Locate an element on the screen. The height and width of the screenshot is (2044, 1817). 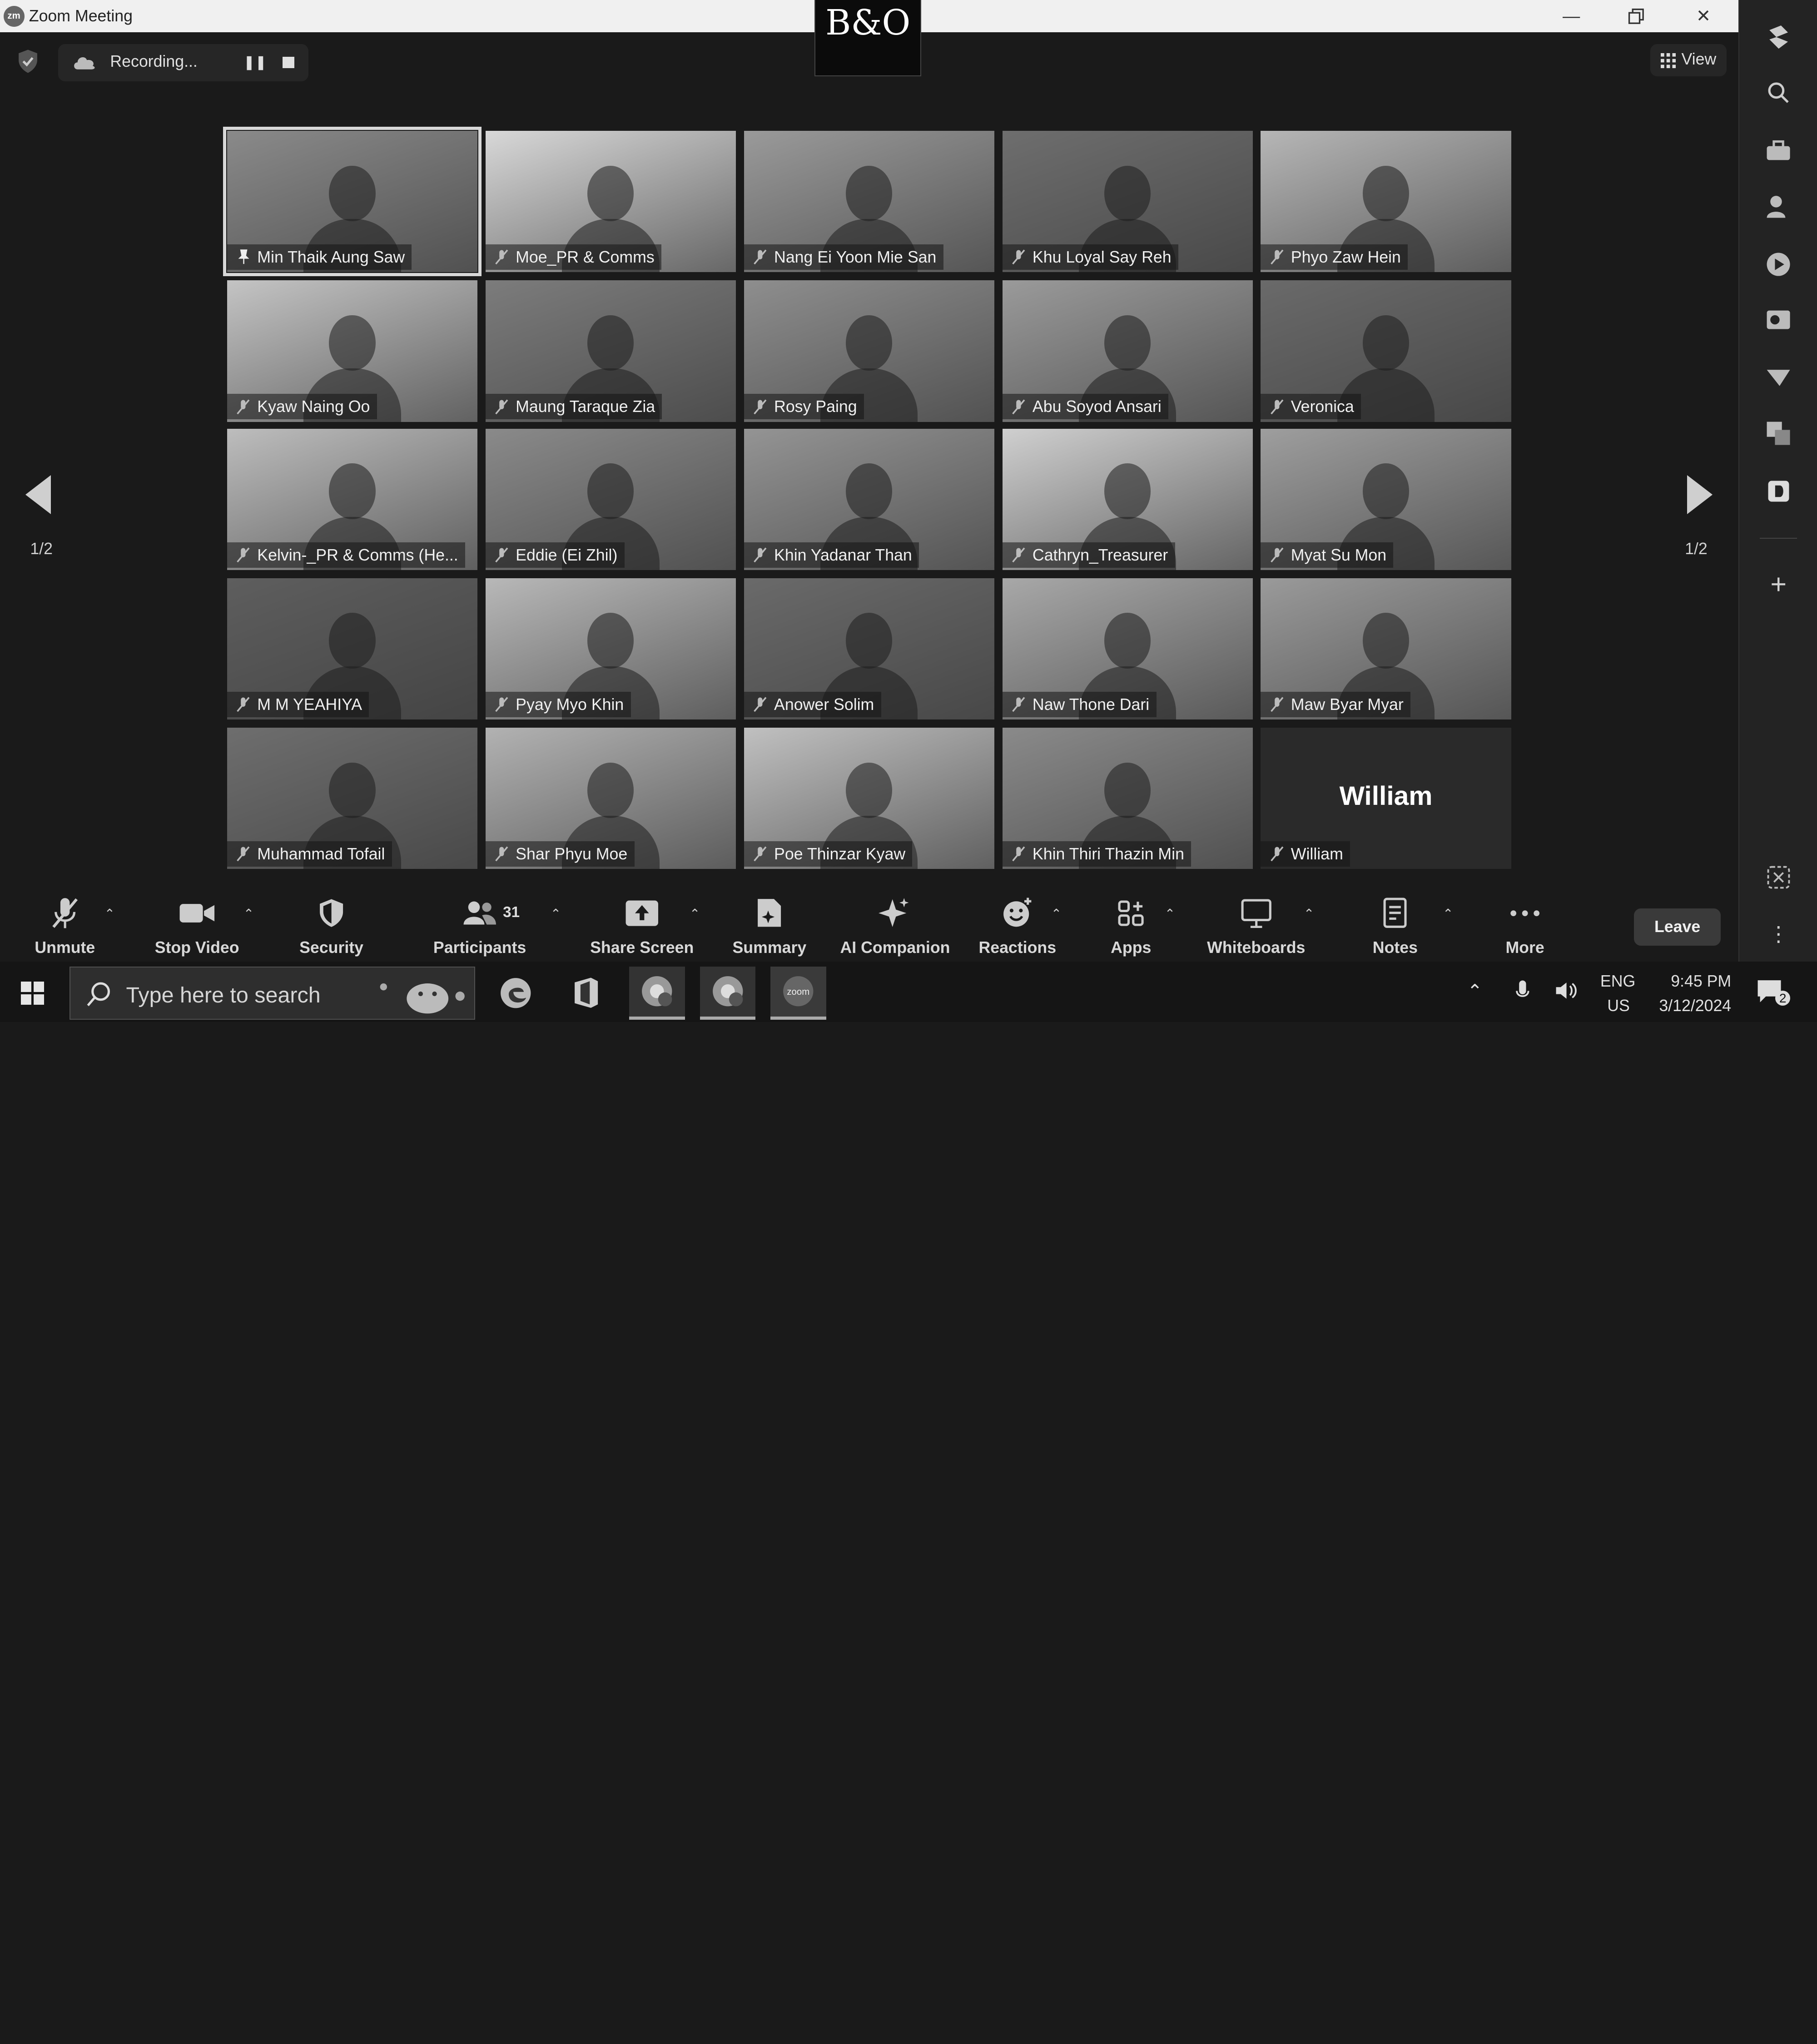
participant-video-tile: William William is located at coordinates (1386, 799).